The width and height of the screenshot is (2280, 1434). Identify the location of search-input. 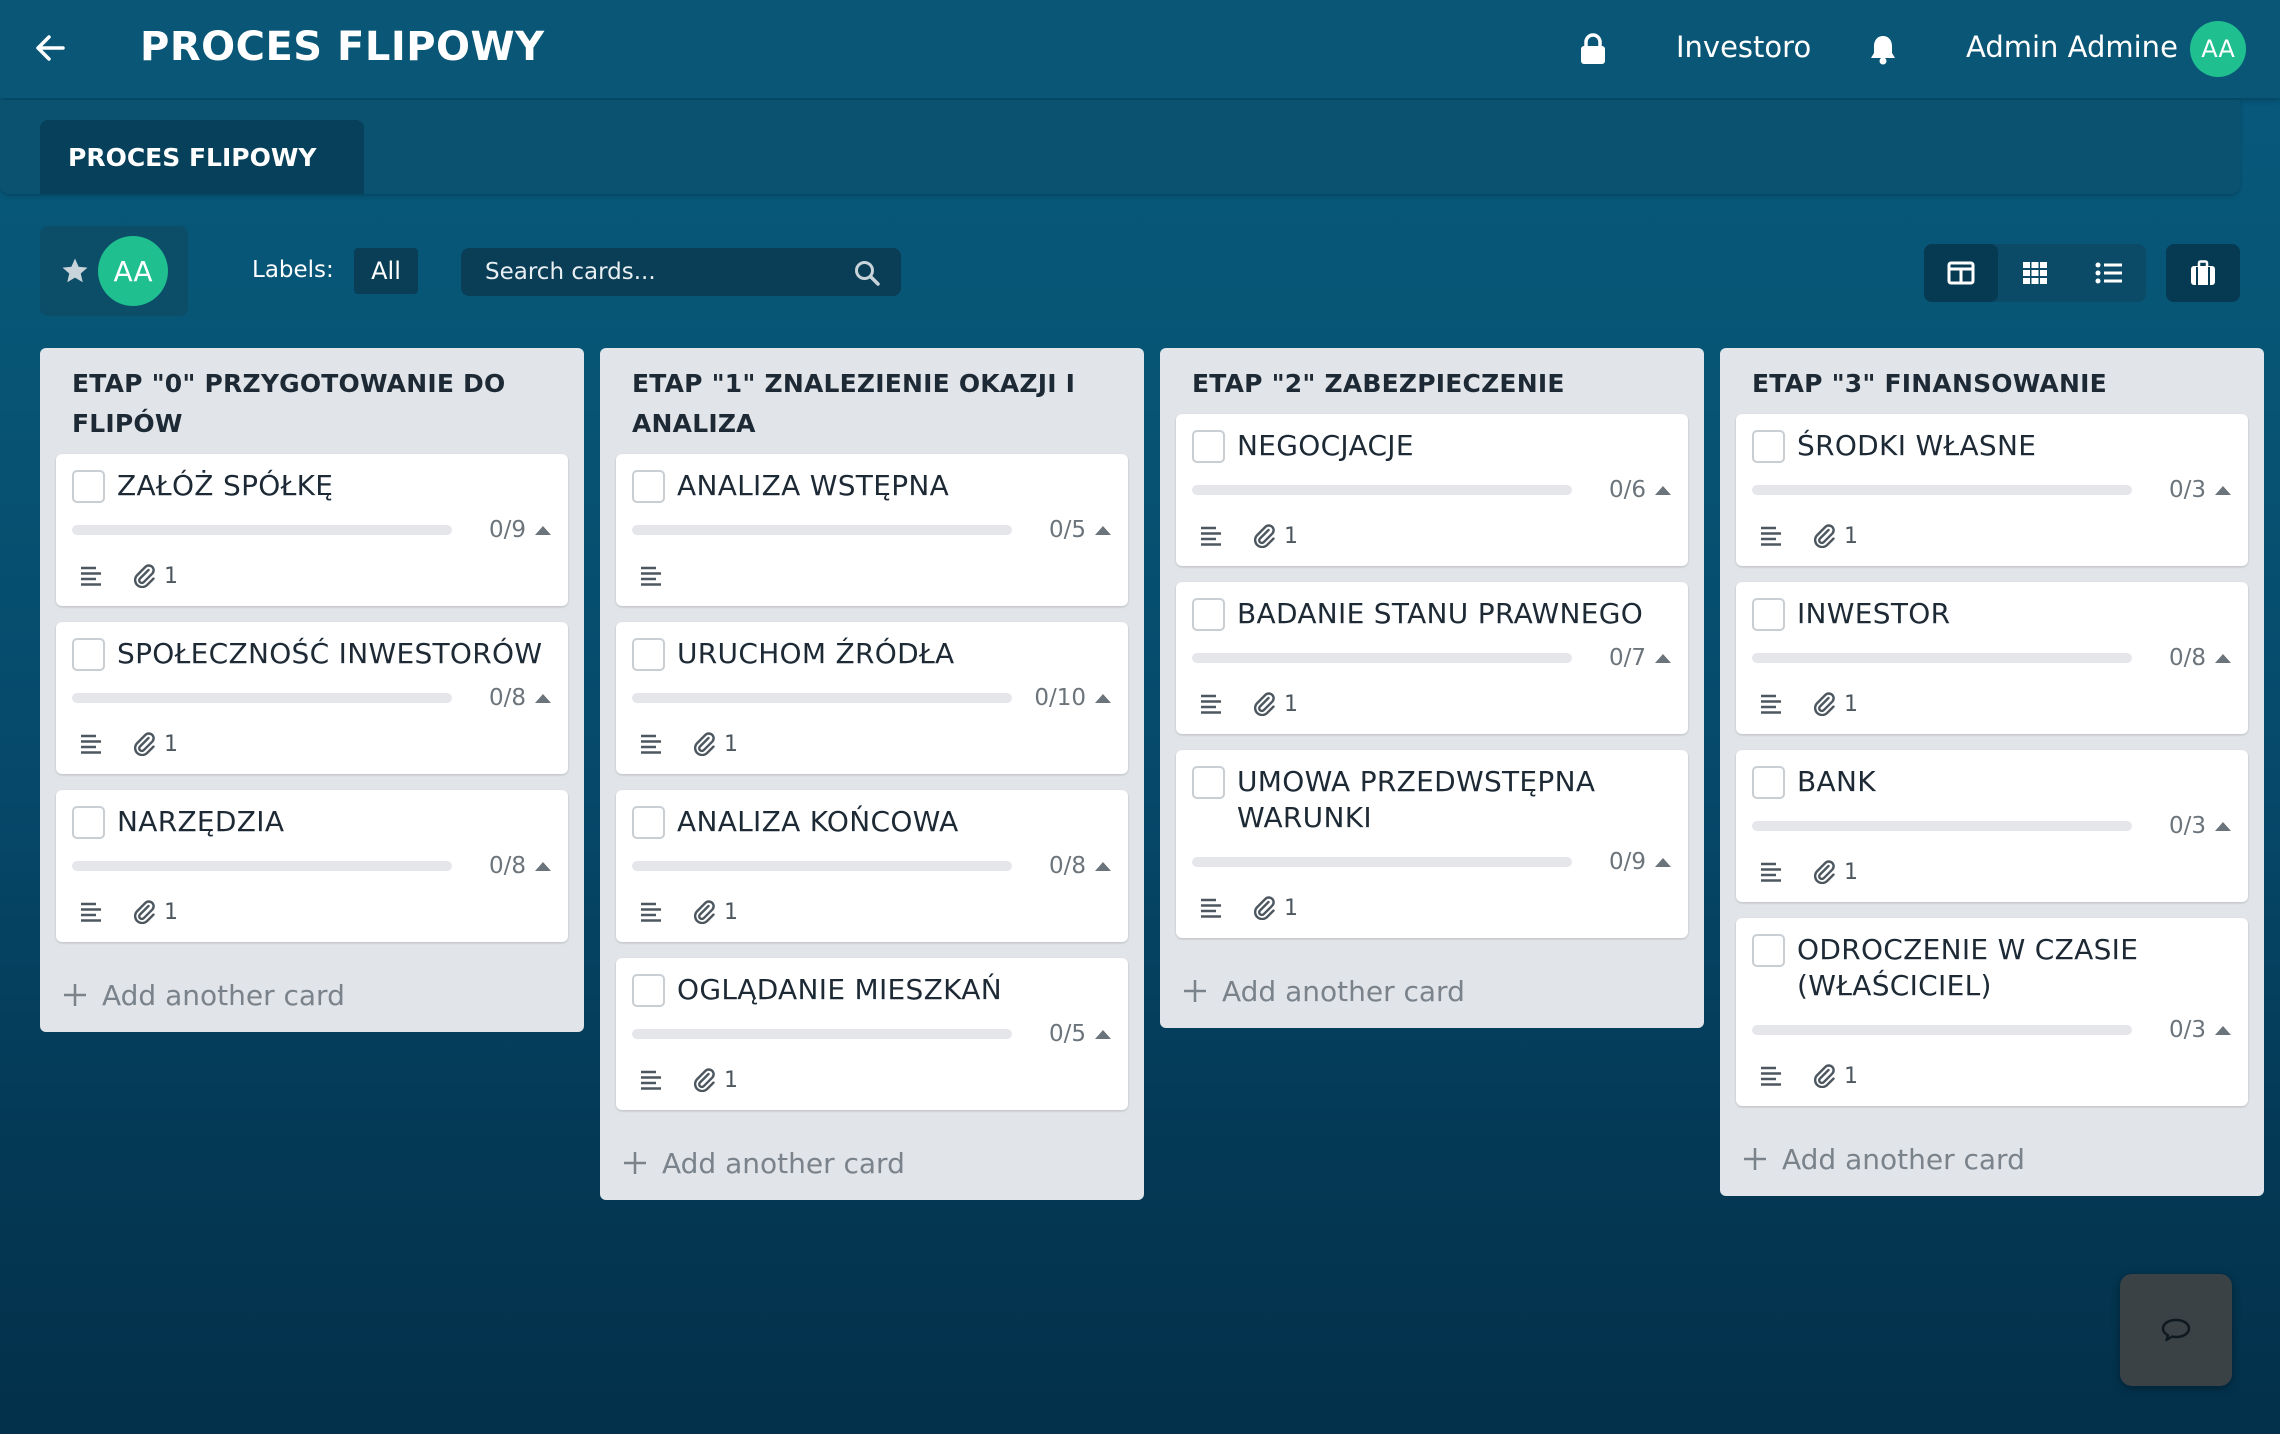
(661, 272).